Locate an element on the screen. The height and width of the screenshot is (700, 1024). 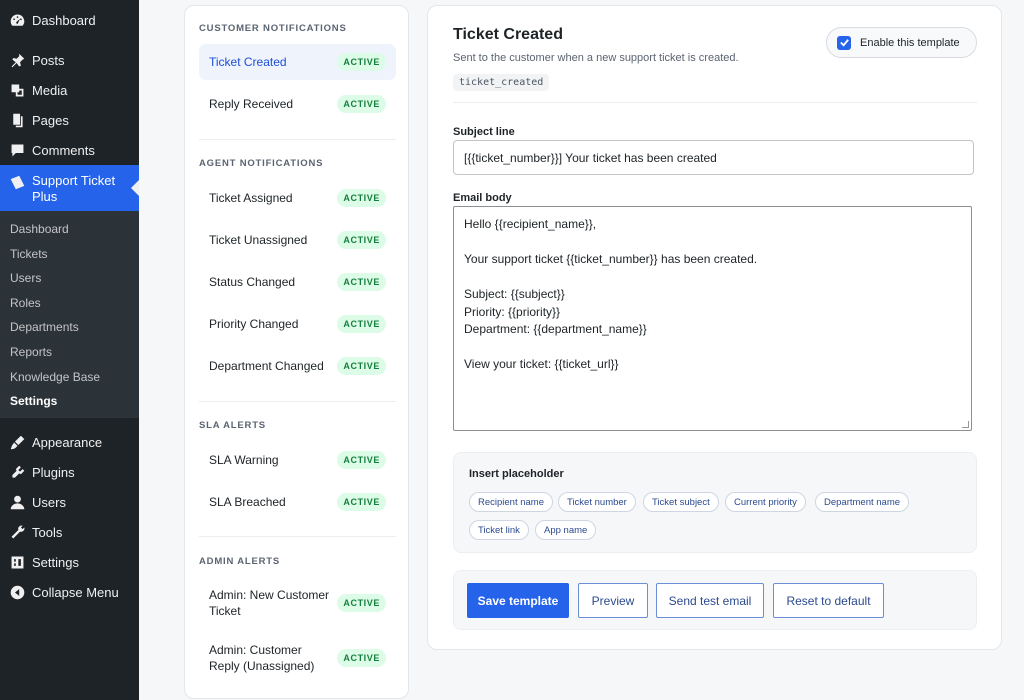
template-label: SLA Warning is located at coordinates (244, 460).